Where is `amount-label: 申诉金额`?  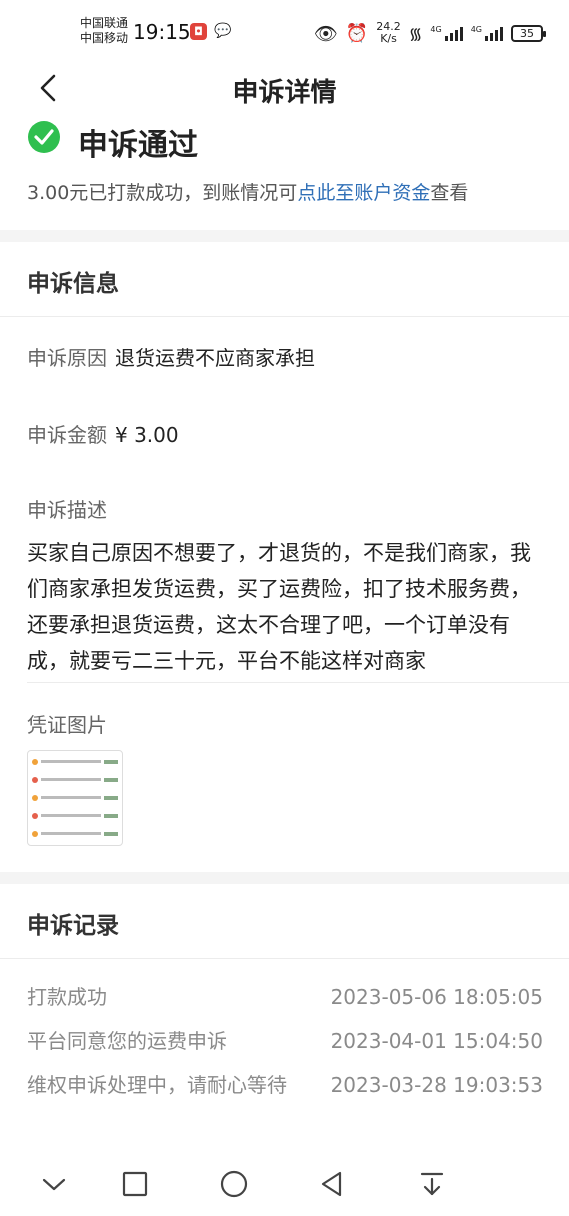 amount-label: 申诉金额 is located at coordinates (67, 435).